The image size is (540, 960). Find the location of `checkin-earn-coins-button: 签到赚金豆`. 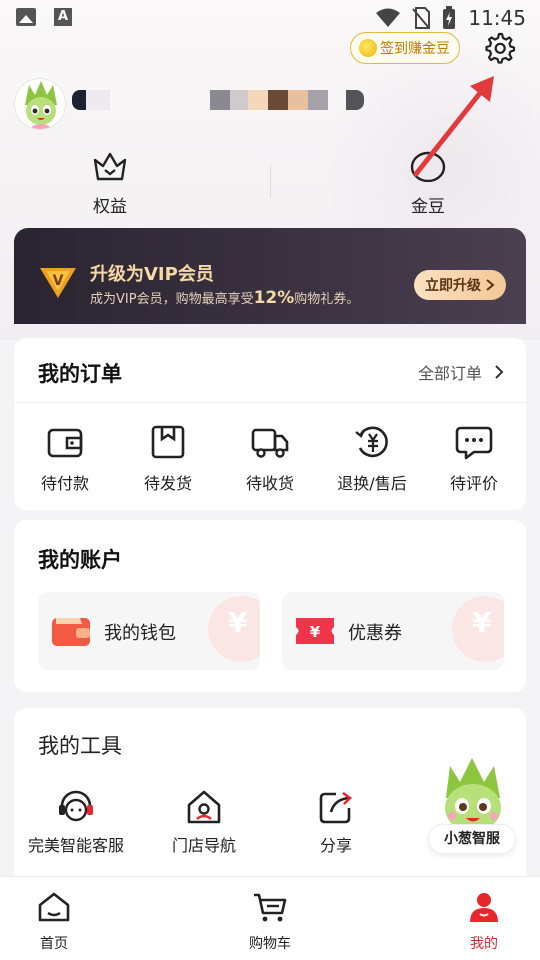

checkin-earn-coins-button: 签到赚金豆 is located at coordinates (405, 48).